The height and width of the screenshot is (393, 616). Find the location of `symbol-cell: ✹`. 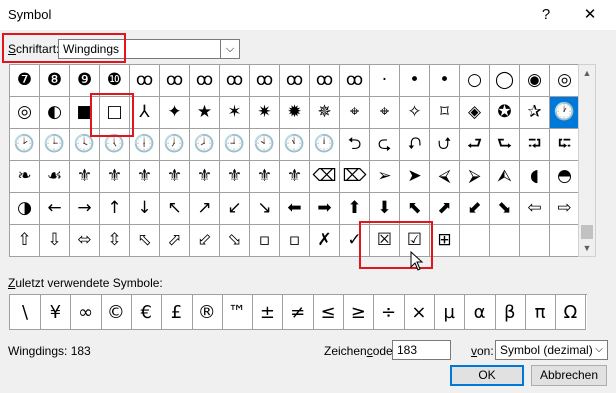

symbol-cell: ✹ is located at coordinates (295, 113).